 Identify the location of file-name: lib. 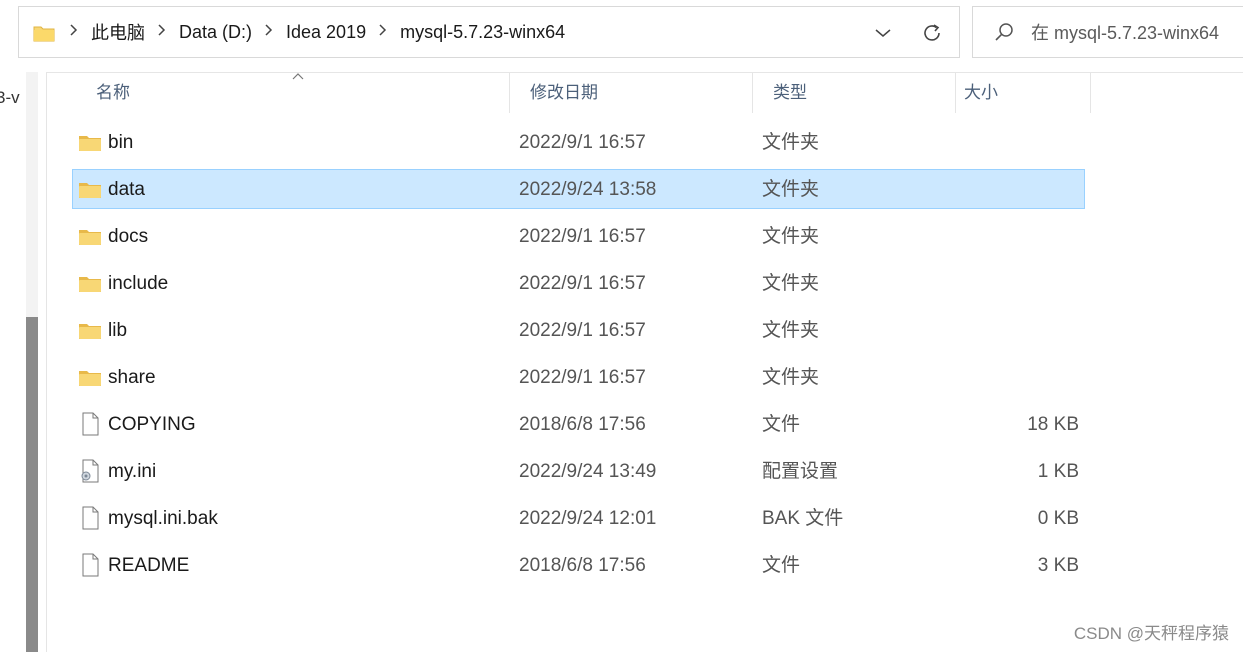
(118, 330).